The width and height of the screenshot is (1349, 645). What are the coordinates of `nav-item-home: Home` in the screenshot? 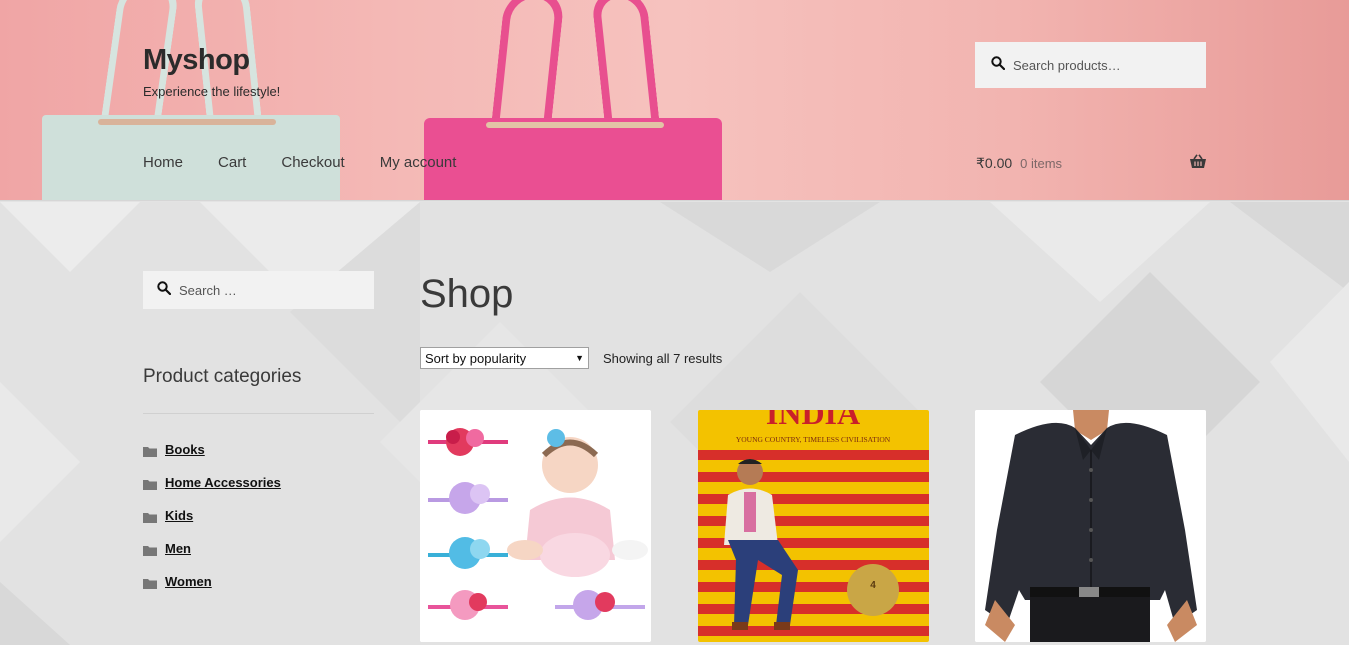 It's located at (163, 162).